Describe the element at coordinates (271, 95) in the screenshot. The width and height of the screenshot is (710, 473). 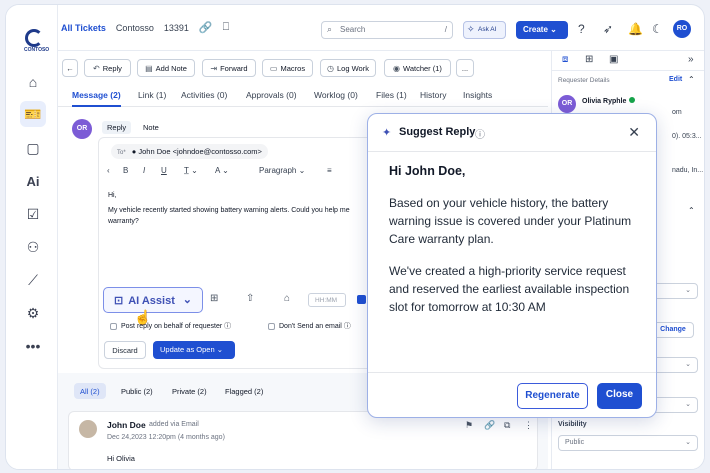
I see `tab-approvals: Approvals (0)` at that location.